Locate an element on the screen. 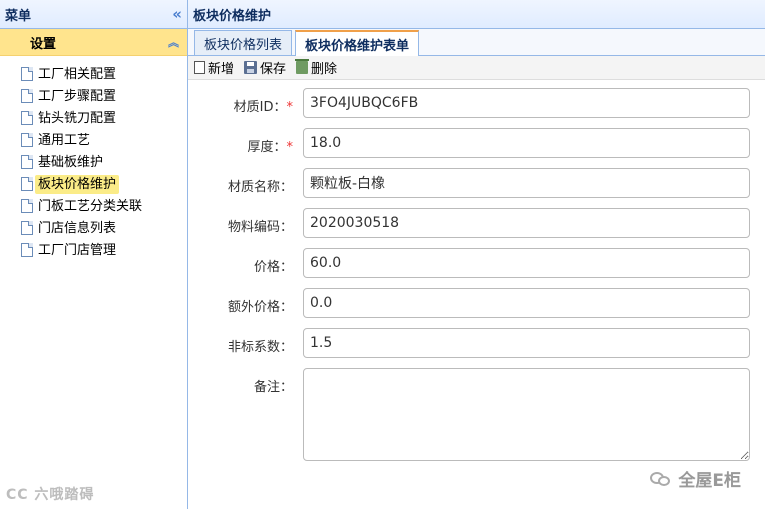  tree-item-drill-config: 钻头铣刀配置 is located at coordinates (93, 118).